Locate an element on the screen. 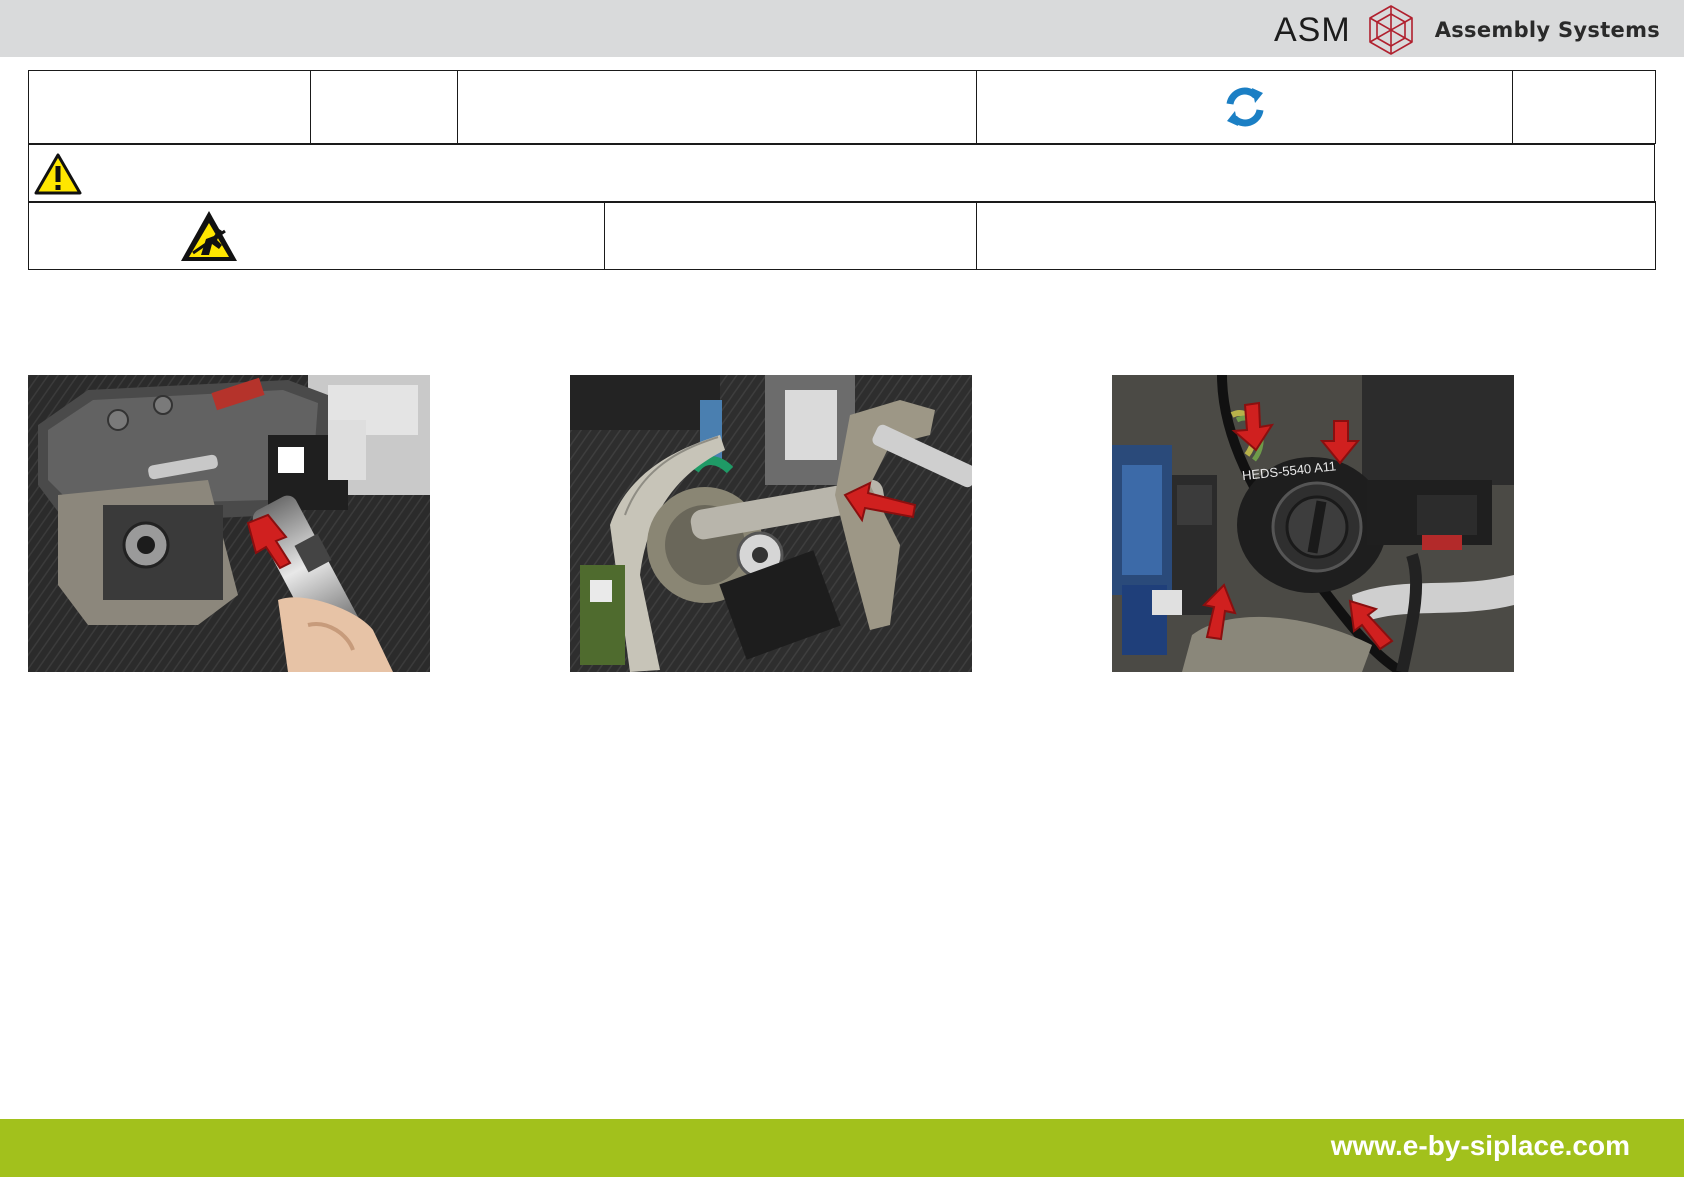 The image size is (1684, 1177). asm-polyhedron-logo-icon is located at coordinates (1390, 30).